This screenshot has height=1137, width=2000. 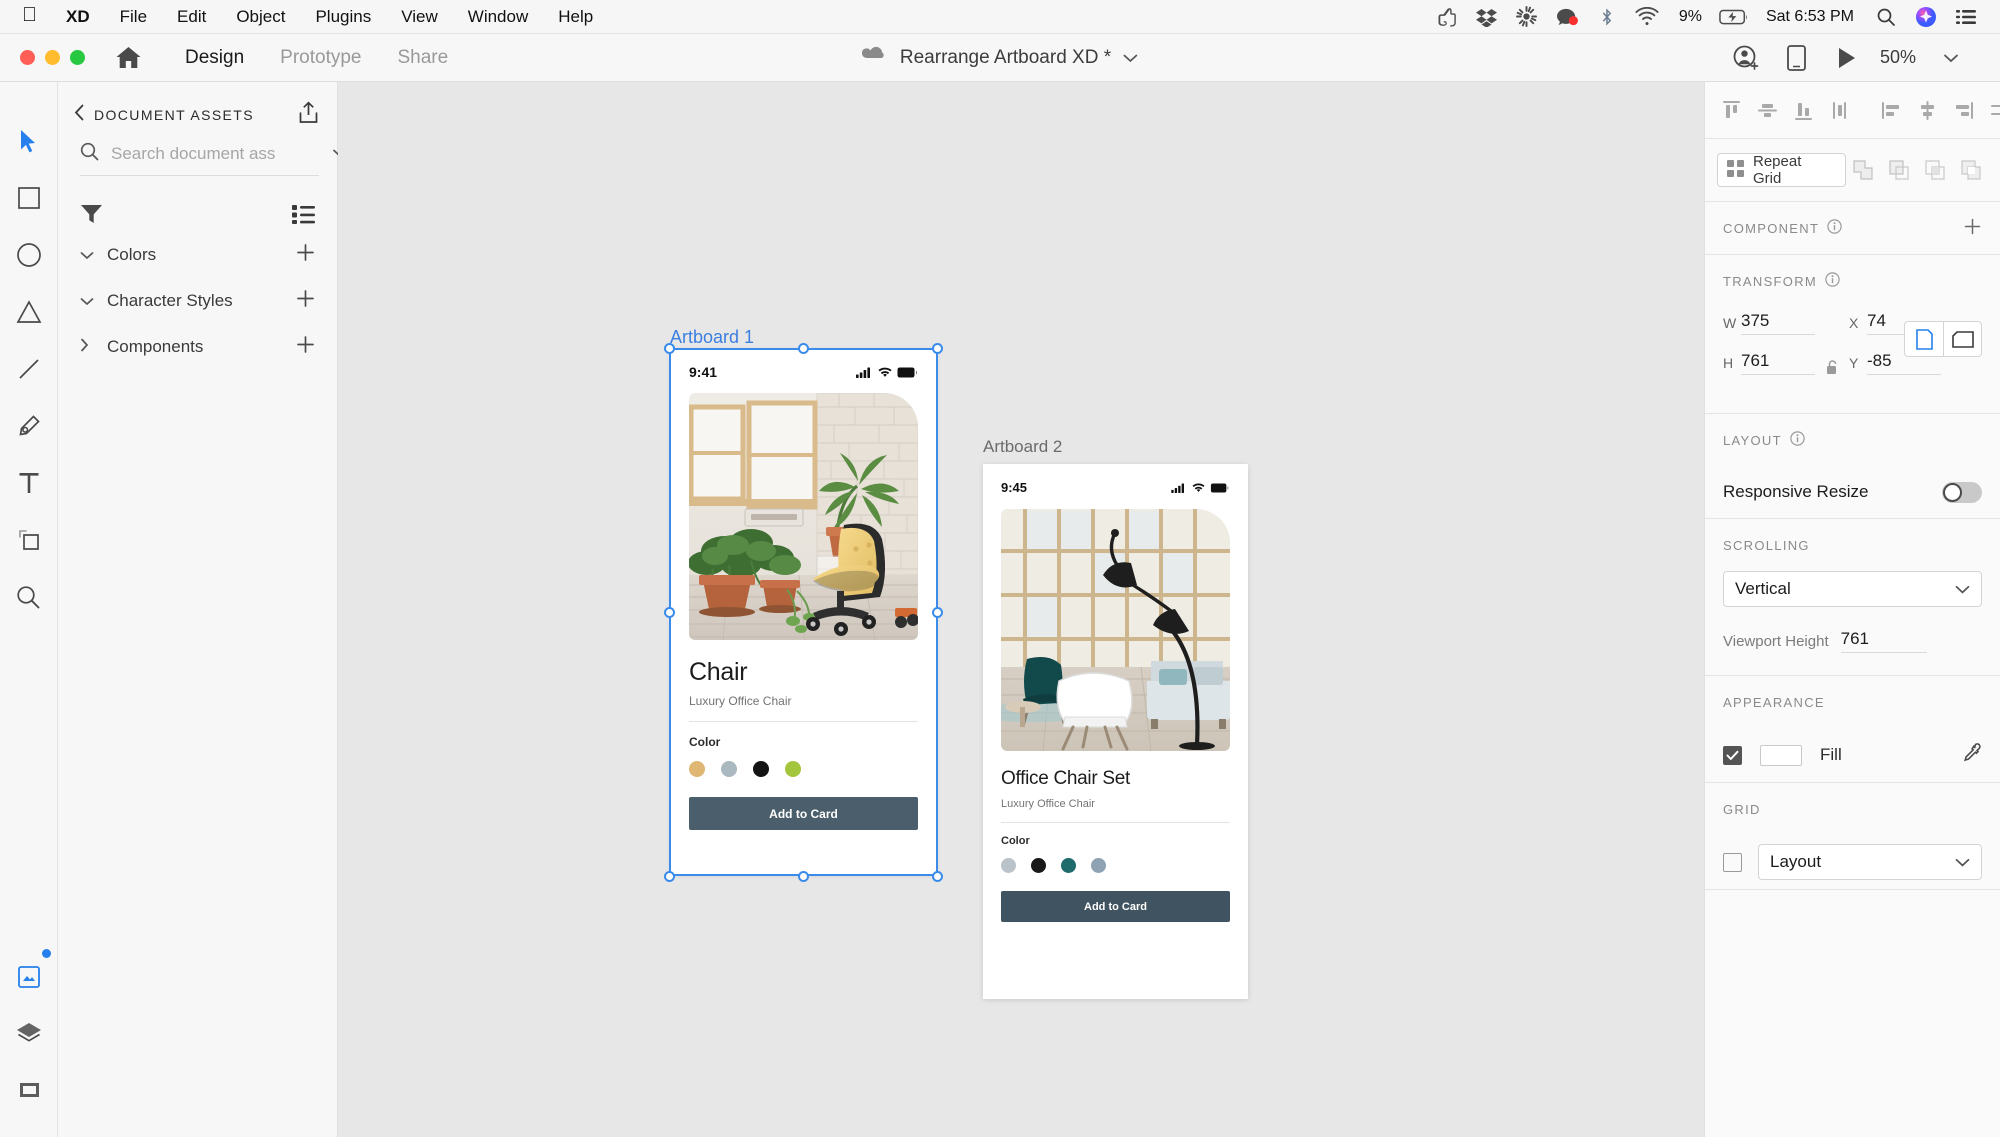 I want to click on tab-design: Design, so click(x=214, y=58).